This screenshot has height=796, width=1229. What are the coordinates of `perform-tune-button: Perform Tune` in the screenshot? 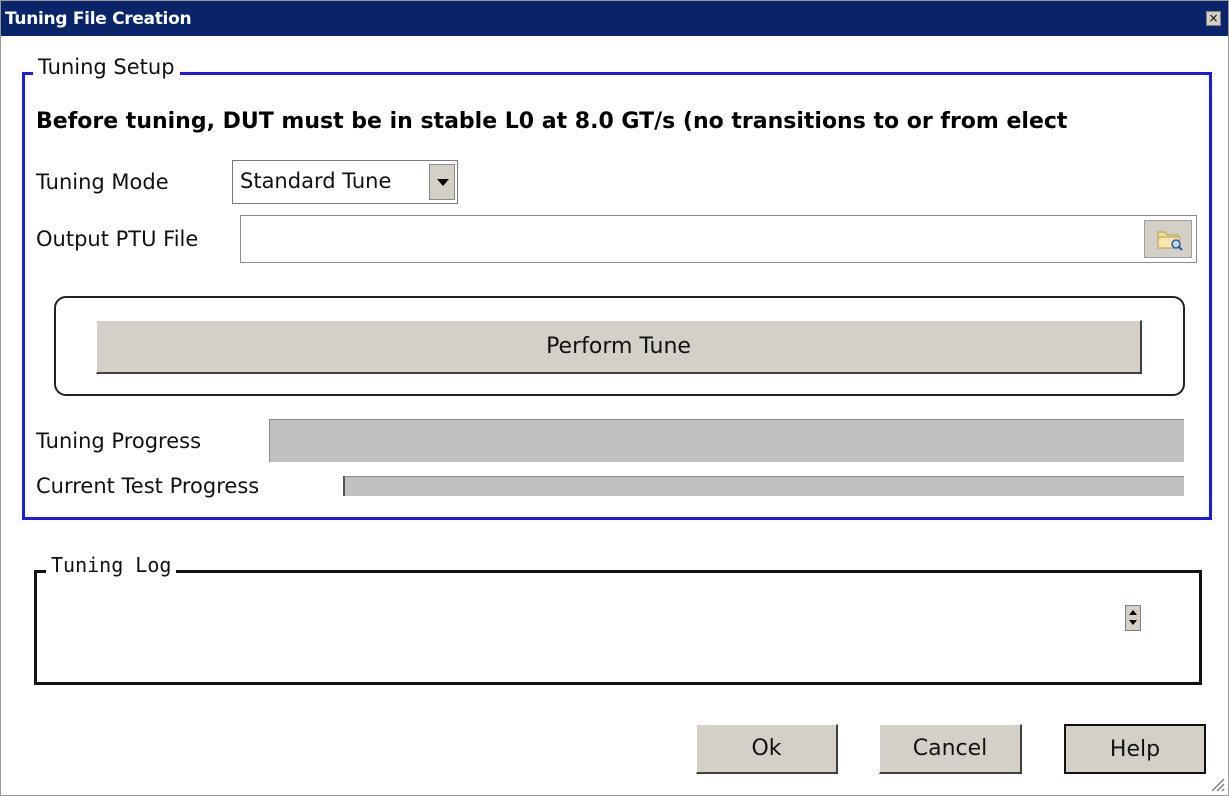 It's located at (619, 347).